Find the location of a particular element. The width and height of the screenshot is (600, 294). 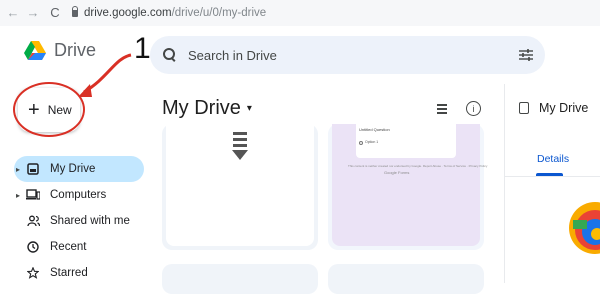

sidebar-item-shared-with-me: Shared with me is located at coordinates (79, 221).